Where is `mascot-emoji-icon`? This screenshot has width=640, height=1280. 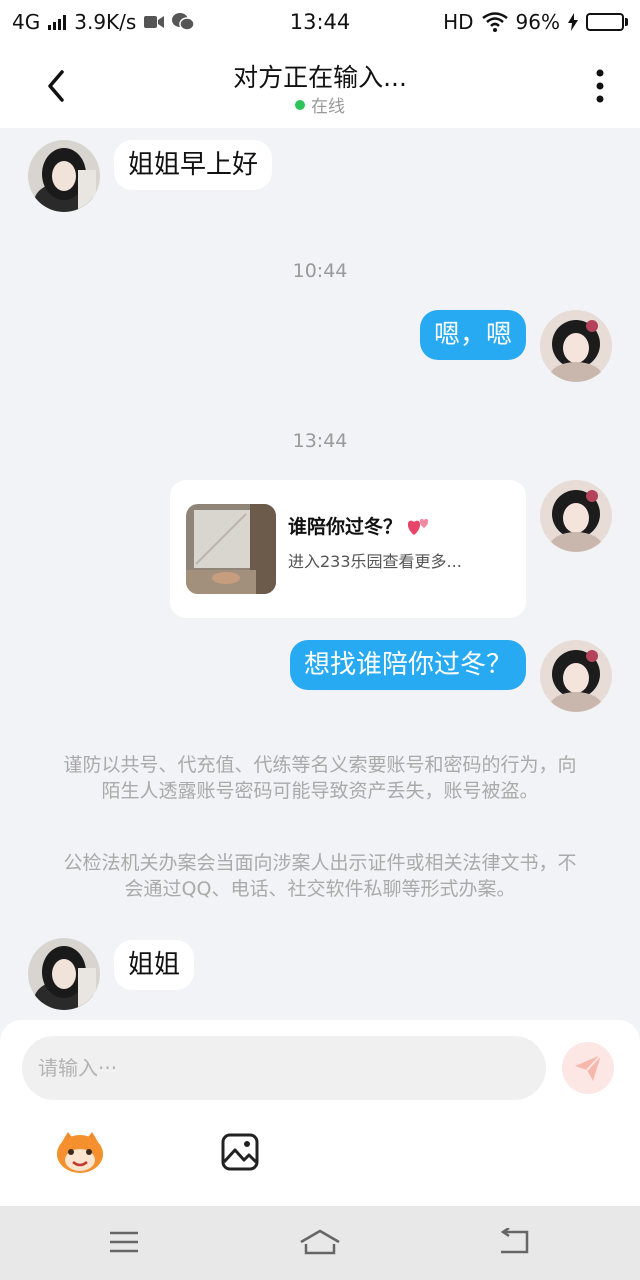
mascot-emoji-icon is located at coordinates (80, 1152).